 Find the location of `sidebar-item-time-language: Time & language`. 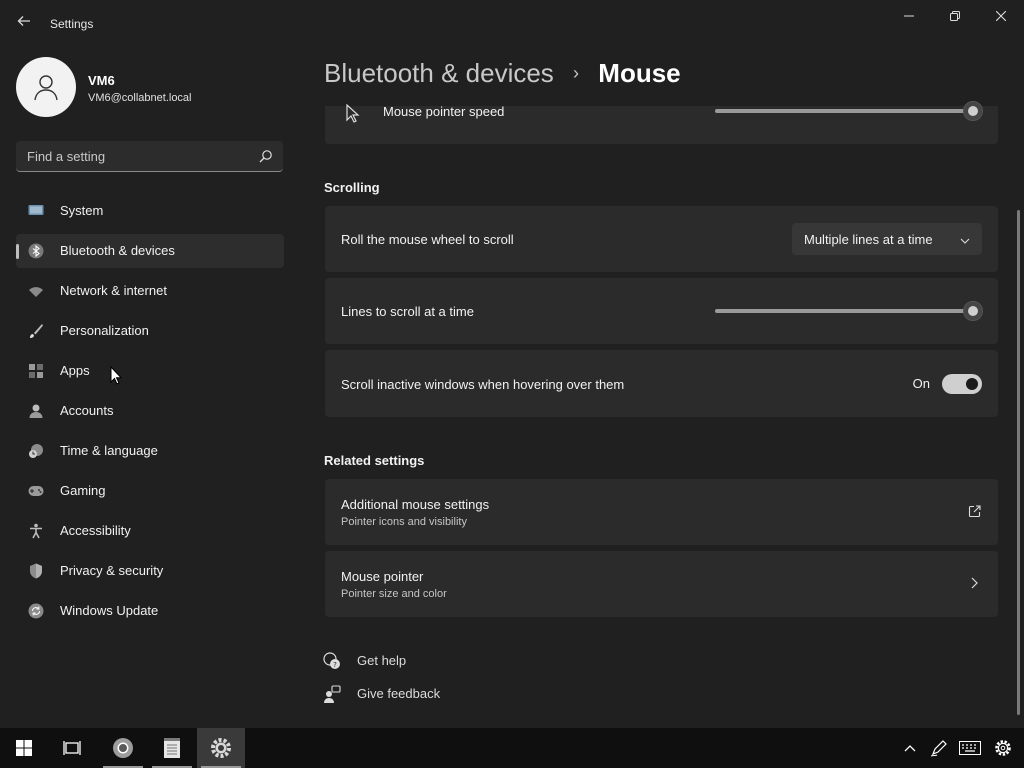

sidebar-item-time-language: Time & language is located at coordinates (150, 451).